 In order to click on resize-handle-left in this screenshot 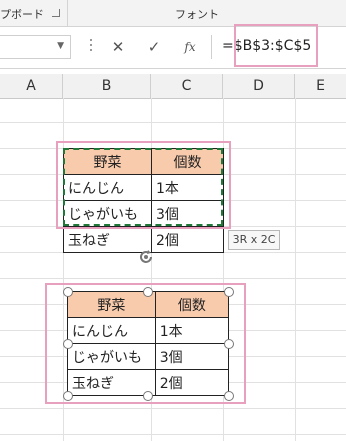, I will do `click(68, 344)`.